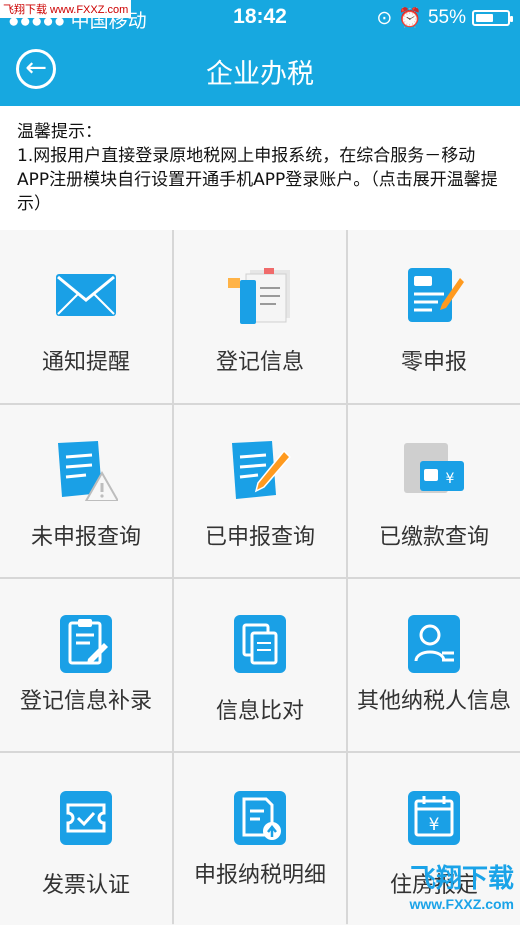  I want to click on menu-item-tax-detail: 申报纳税明细, so click(260, 839).